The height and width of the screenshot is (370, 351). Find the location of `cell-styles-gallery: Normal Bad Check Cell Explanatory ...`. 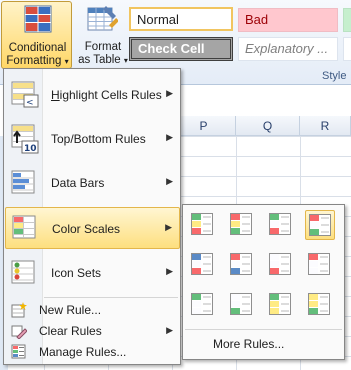

cell-styles-gallery: Normal Bad Check Cell Explanatory ... is located at coordinates (239, 36).